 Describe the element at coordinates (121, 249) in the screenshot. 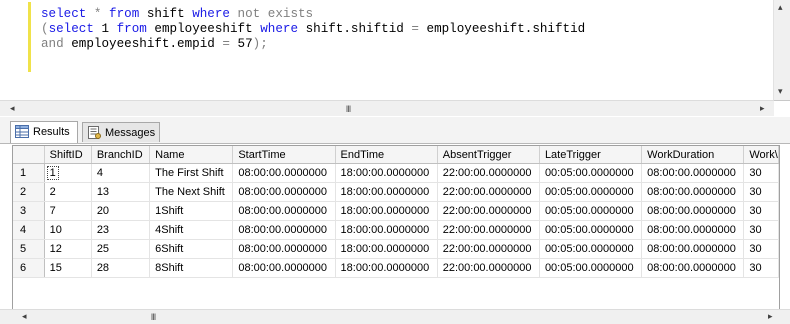

I see `table-cell: 25` at that location.